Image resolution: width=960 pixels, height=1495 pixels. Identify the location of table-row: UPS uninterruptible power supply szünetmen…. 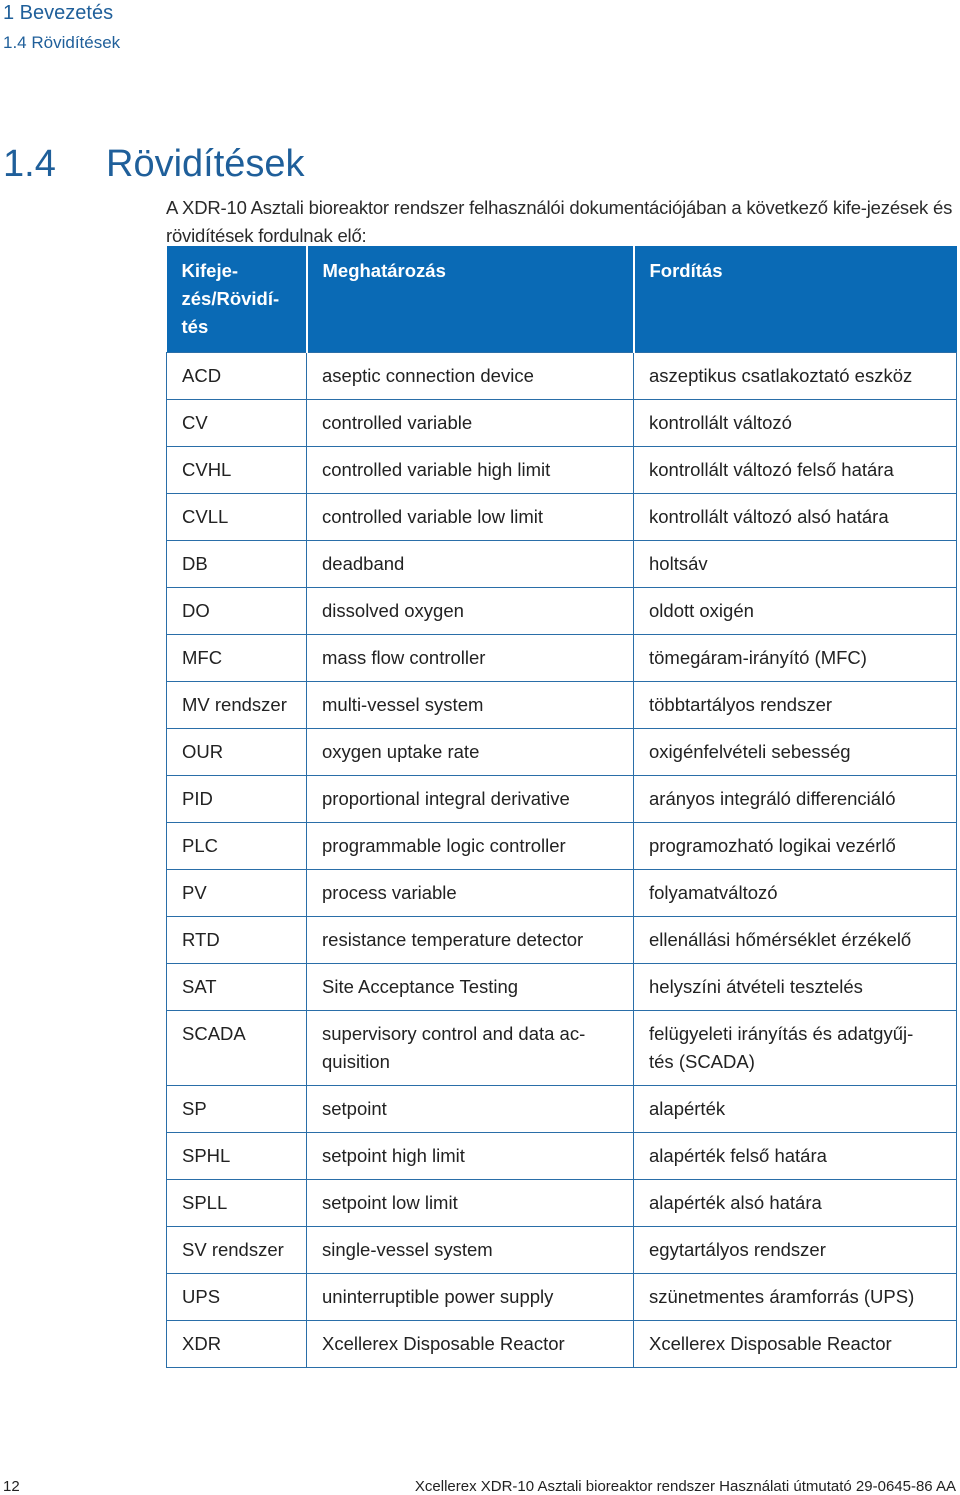
(561, 1296).